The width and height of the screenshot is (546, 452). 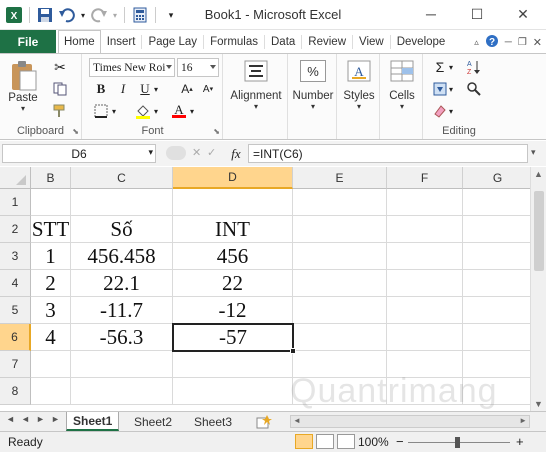 What do you see at coordinates (256, 85) in the screenshot?
I see `alignment-button: Alignment ▾` at bounding box center [256, 85].